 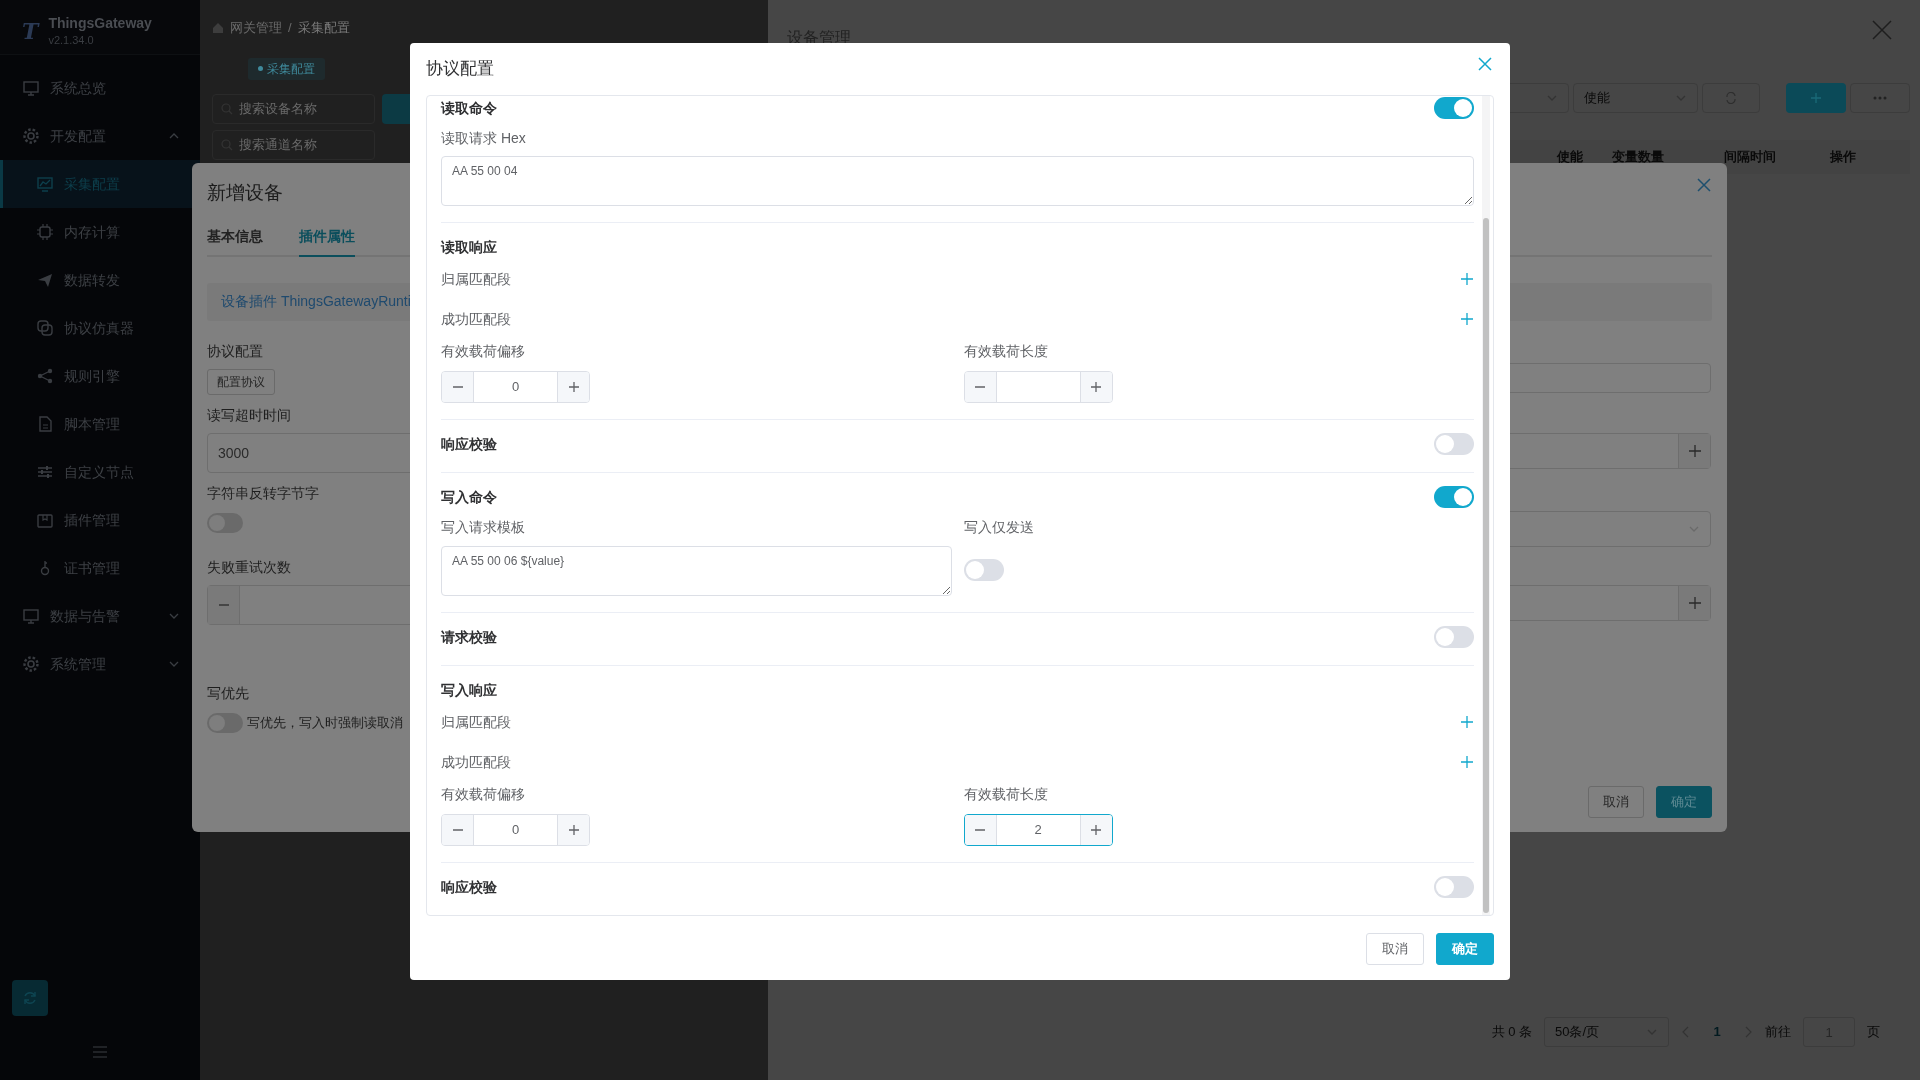 What do you see at coordinates (286, 68) in the screenshot?
I see `page-tab: 采集配置` at bounding box center [286, 68].